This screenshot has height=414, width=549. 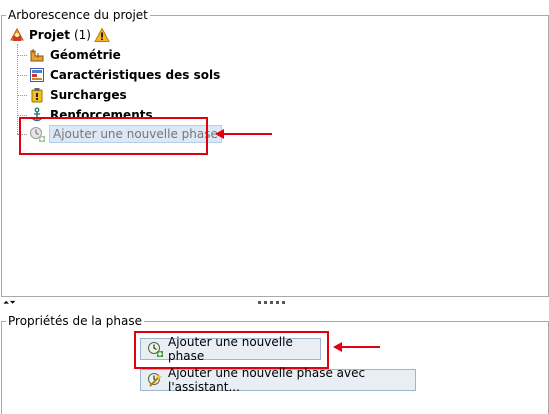 What do you see at coordinates (82, 35) in the screenshot?
I see `tree-root-count: (1)` at bounding box center [82, 35].